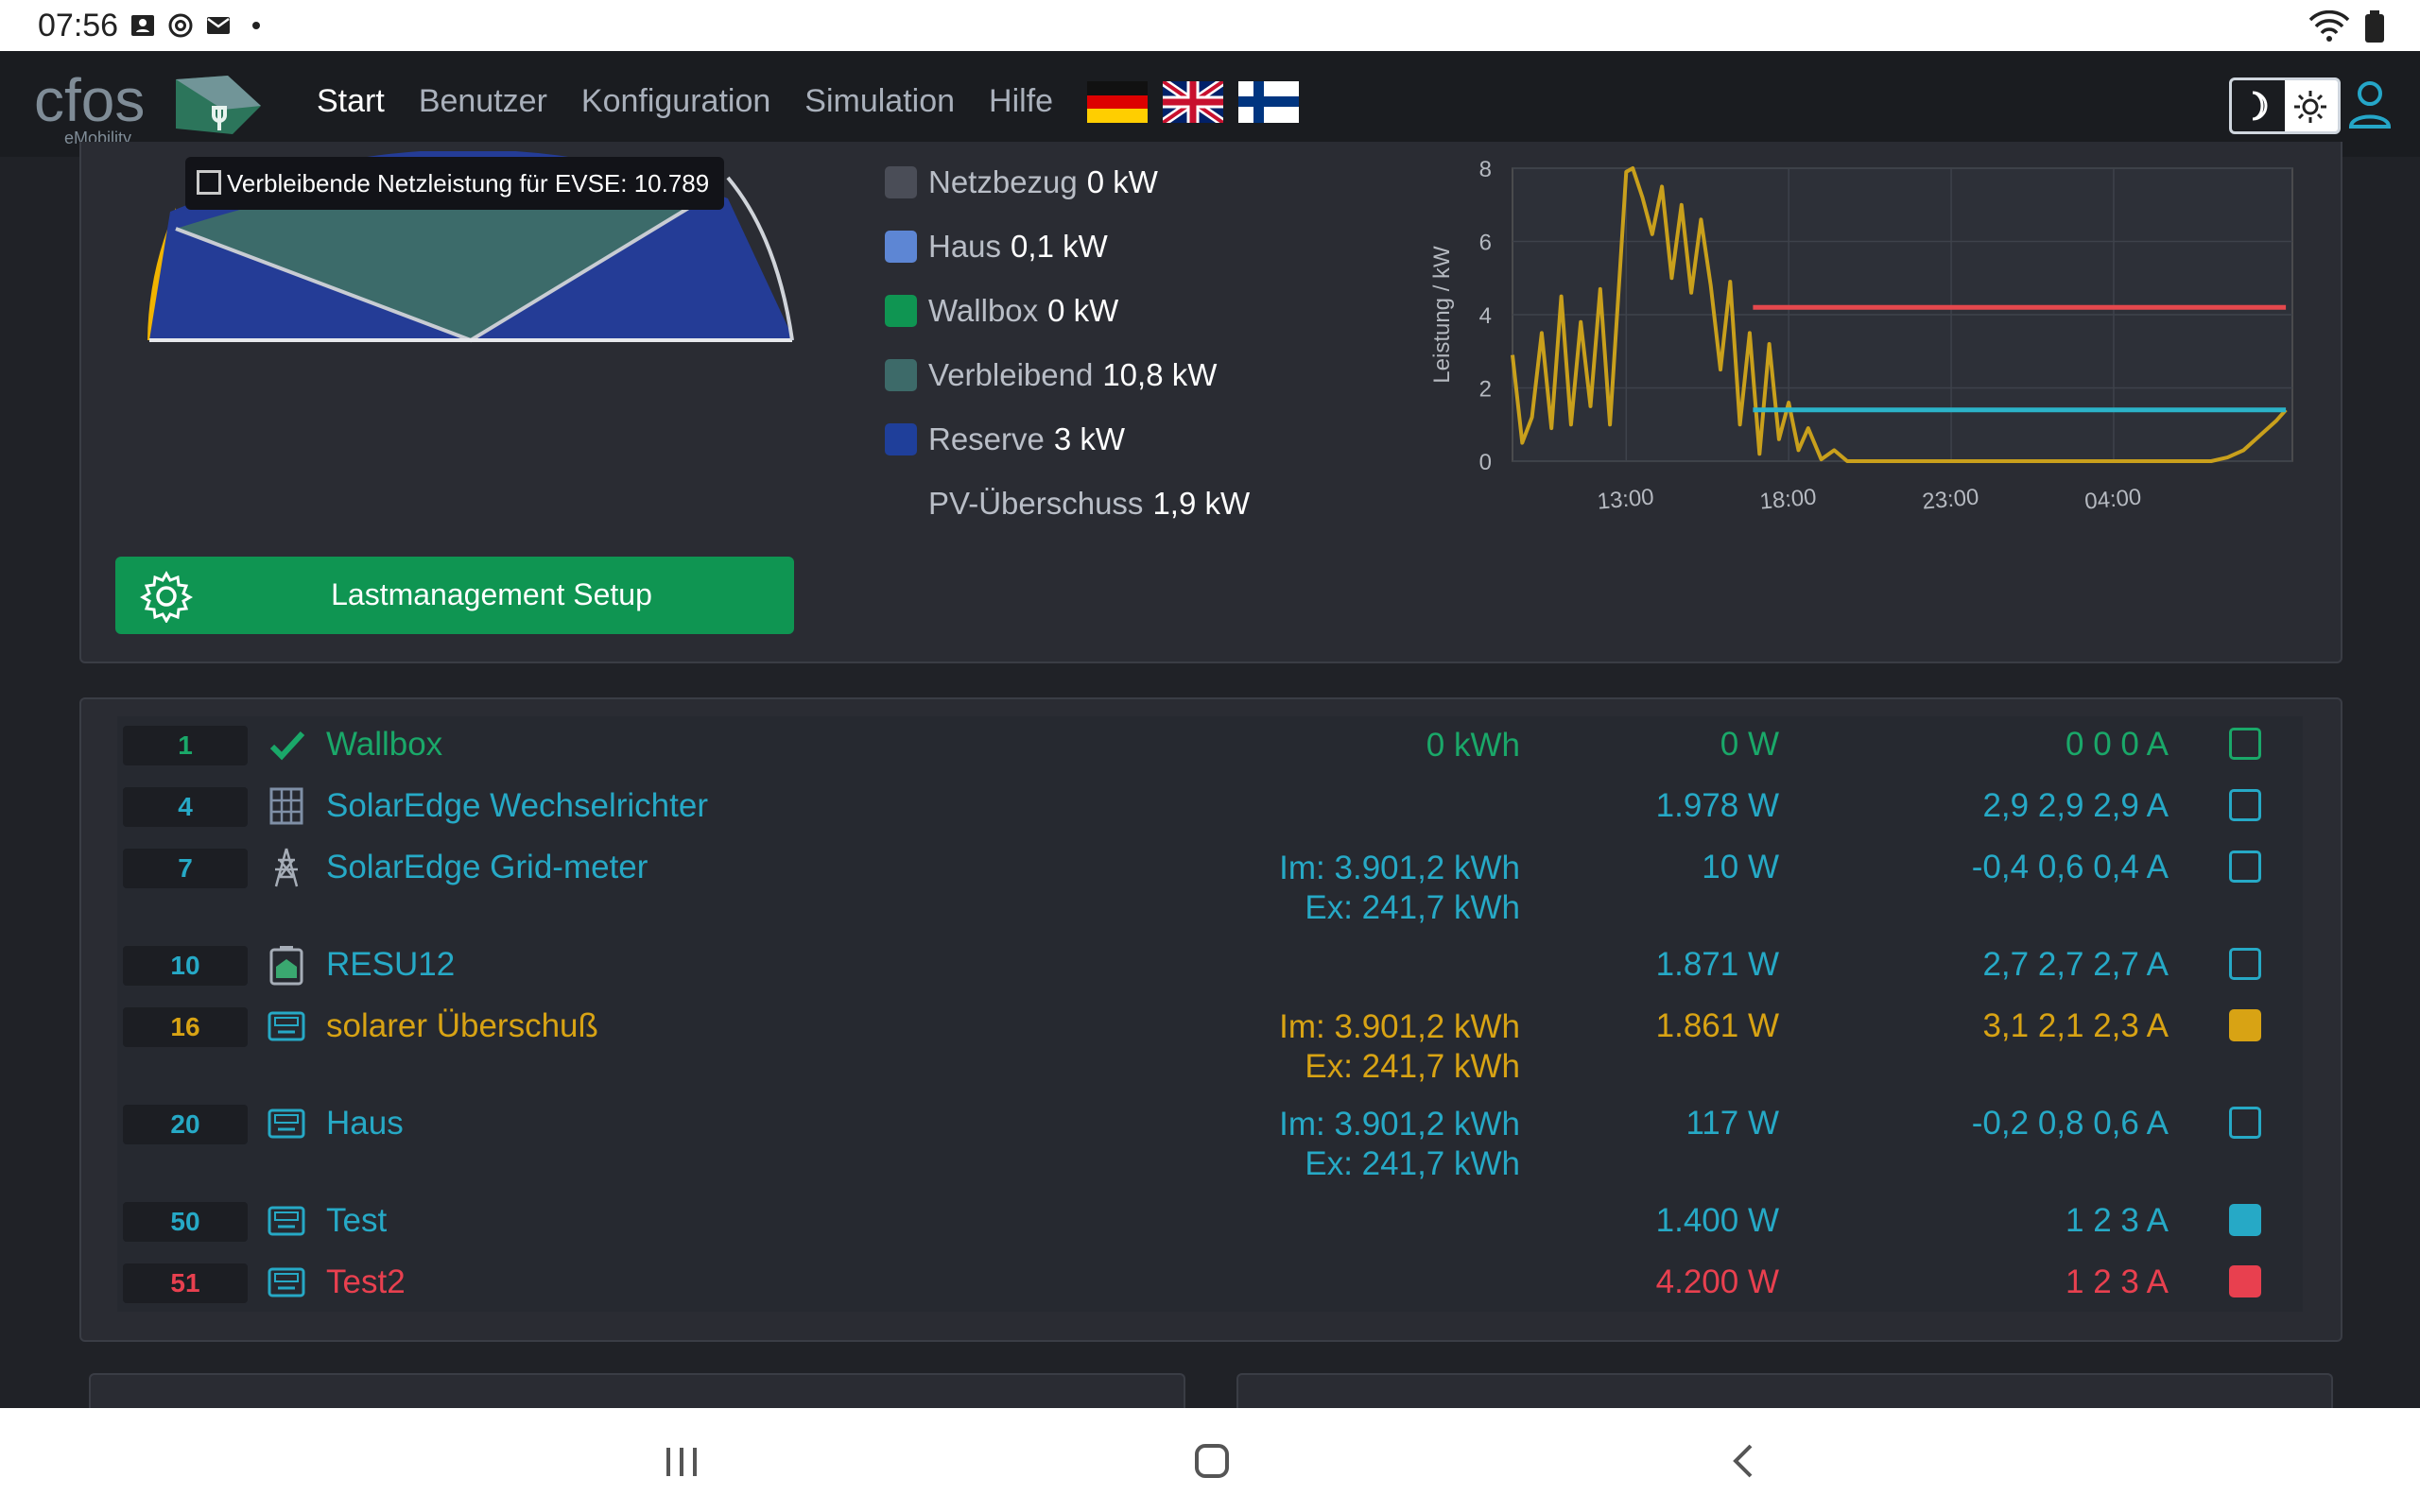 This screenshot has width=2420, height=1512. Describe the element at coordinates (384, 745) in the screenshot. I see `device-name: Wallbox` at that location.